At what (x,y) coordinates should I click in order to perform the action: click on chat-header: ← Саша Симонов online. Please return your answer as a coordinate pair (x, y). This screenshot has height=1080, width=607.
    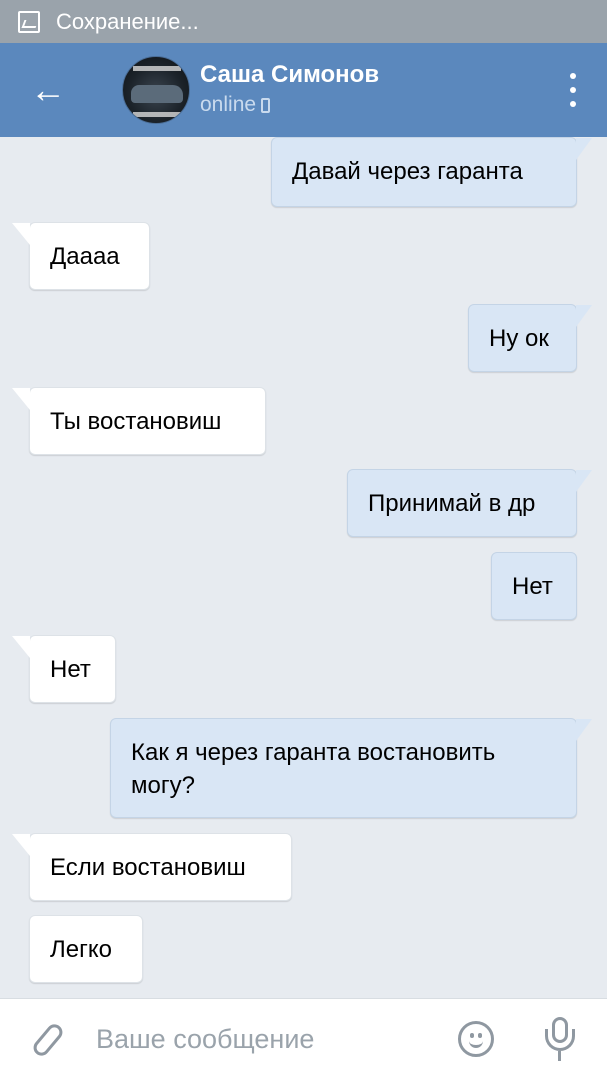
    Looking at the image, I should click on (303, 90).